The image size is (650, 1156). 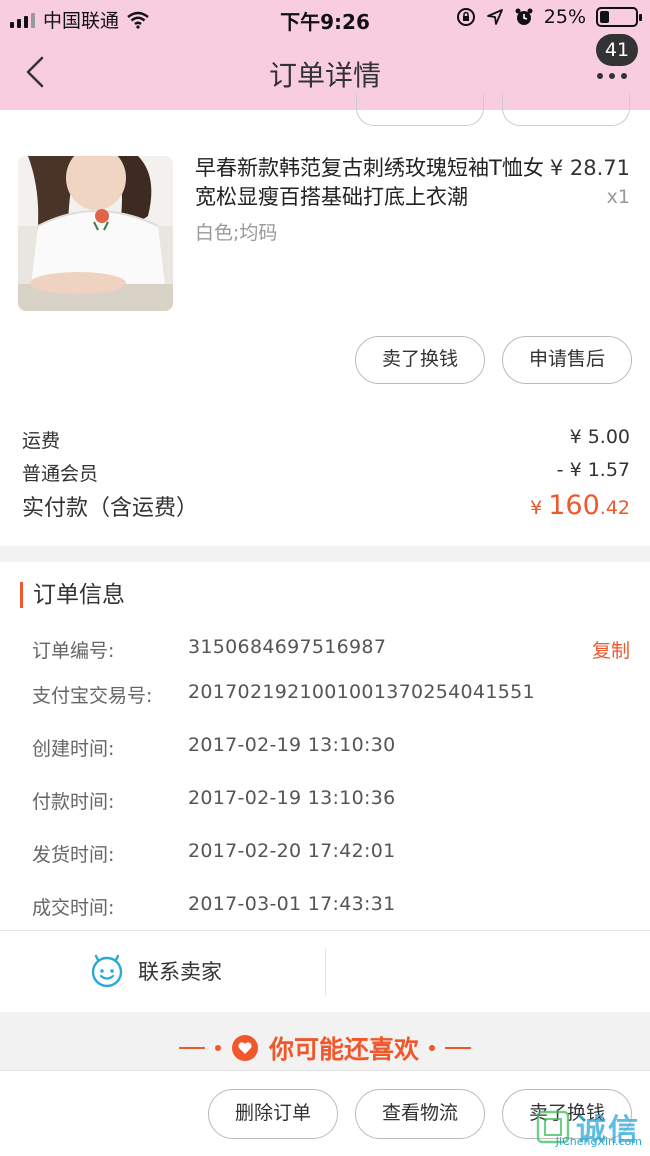 I want to click on message-count-badge: 41, so click(x=617, y=50).